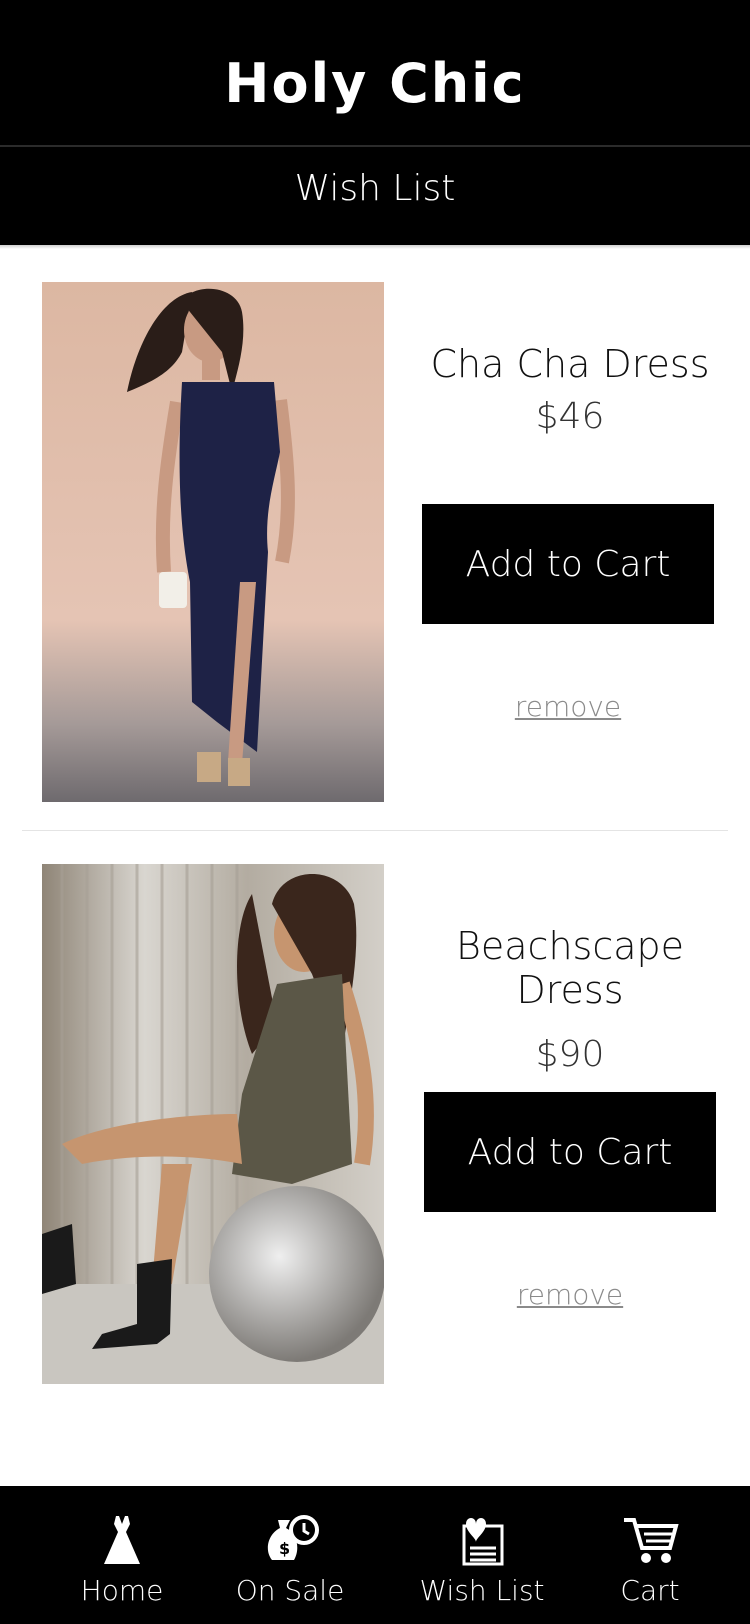 The image size is (750, 1624). Describe the element at coordinates (570, 389) in the screenshot. I see `item-info: Cha Cha Dress $46` at that location.